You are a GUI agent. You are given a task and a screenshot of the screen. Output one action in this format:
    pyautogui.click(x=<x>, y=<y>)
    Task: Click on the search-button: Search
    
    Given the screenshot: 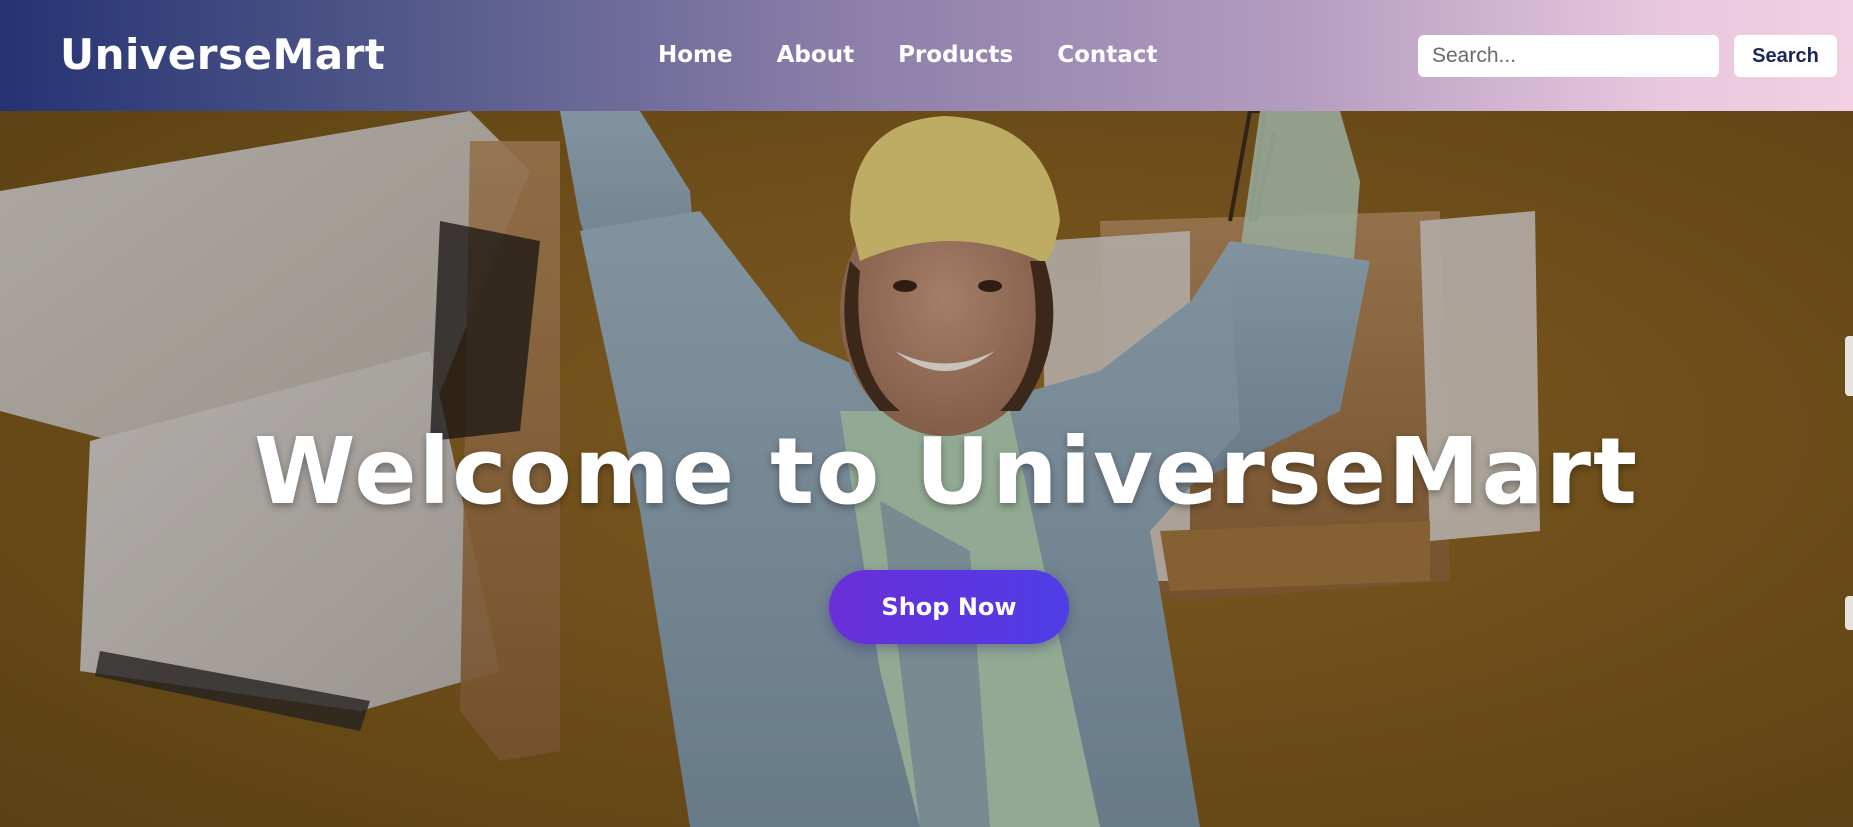 What is the action you would take?
    pyautogui.click(x=1785, y=56)
    